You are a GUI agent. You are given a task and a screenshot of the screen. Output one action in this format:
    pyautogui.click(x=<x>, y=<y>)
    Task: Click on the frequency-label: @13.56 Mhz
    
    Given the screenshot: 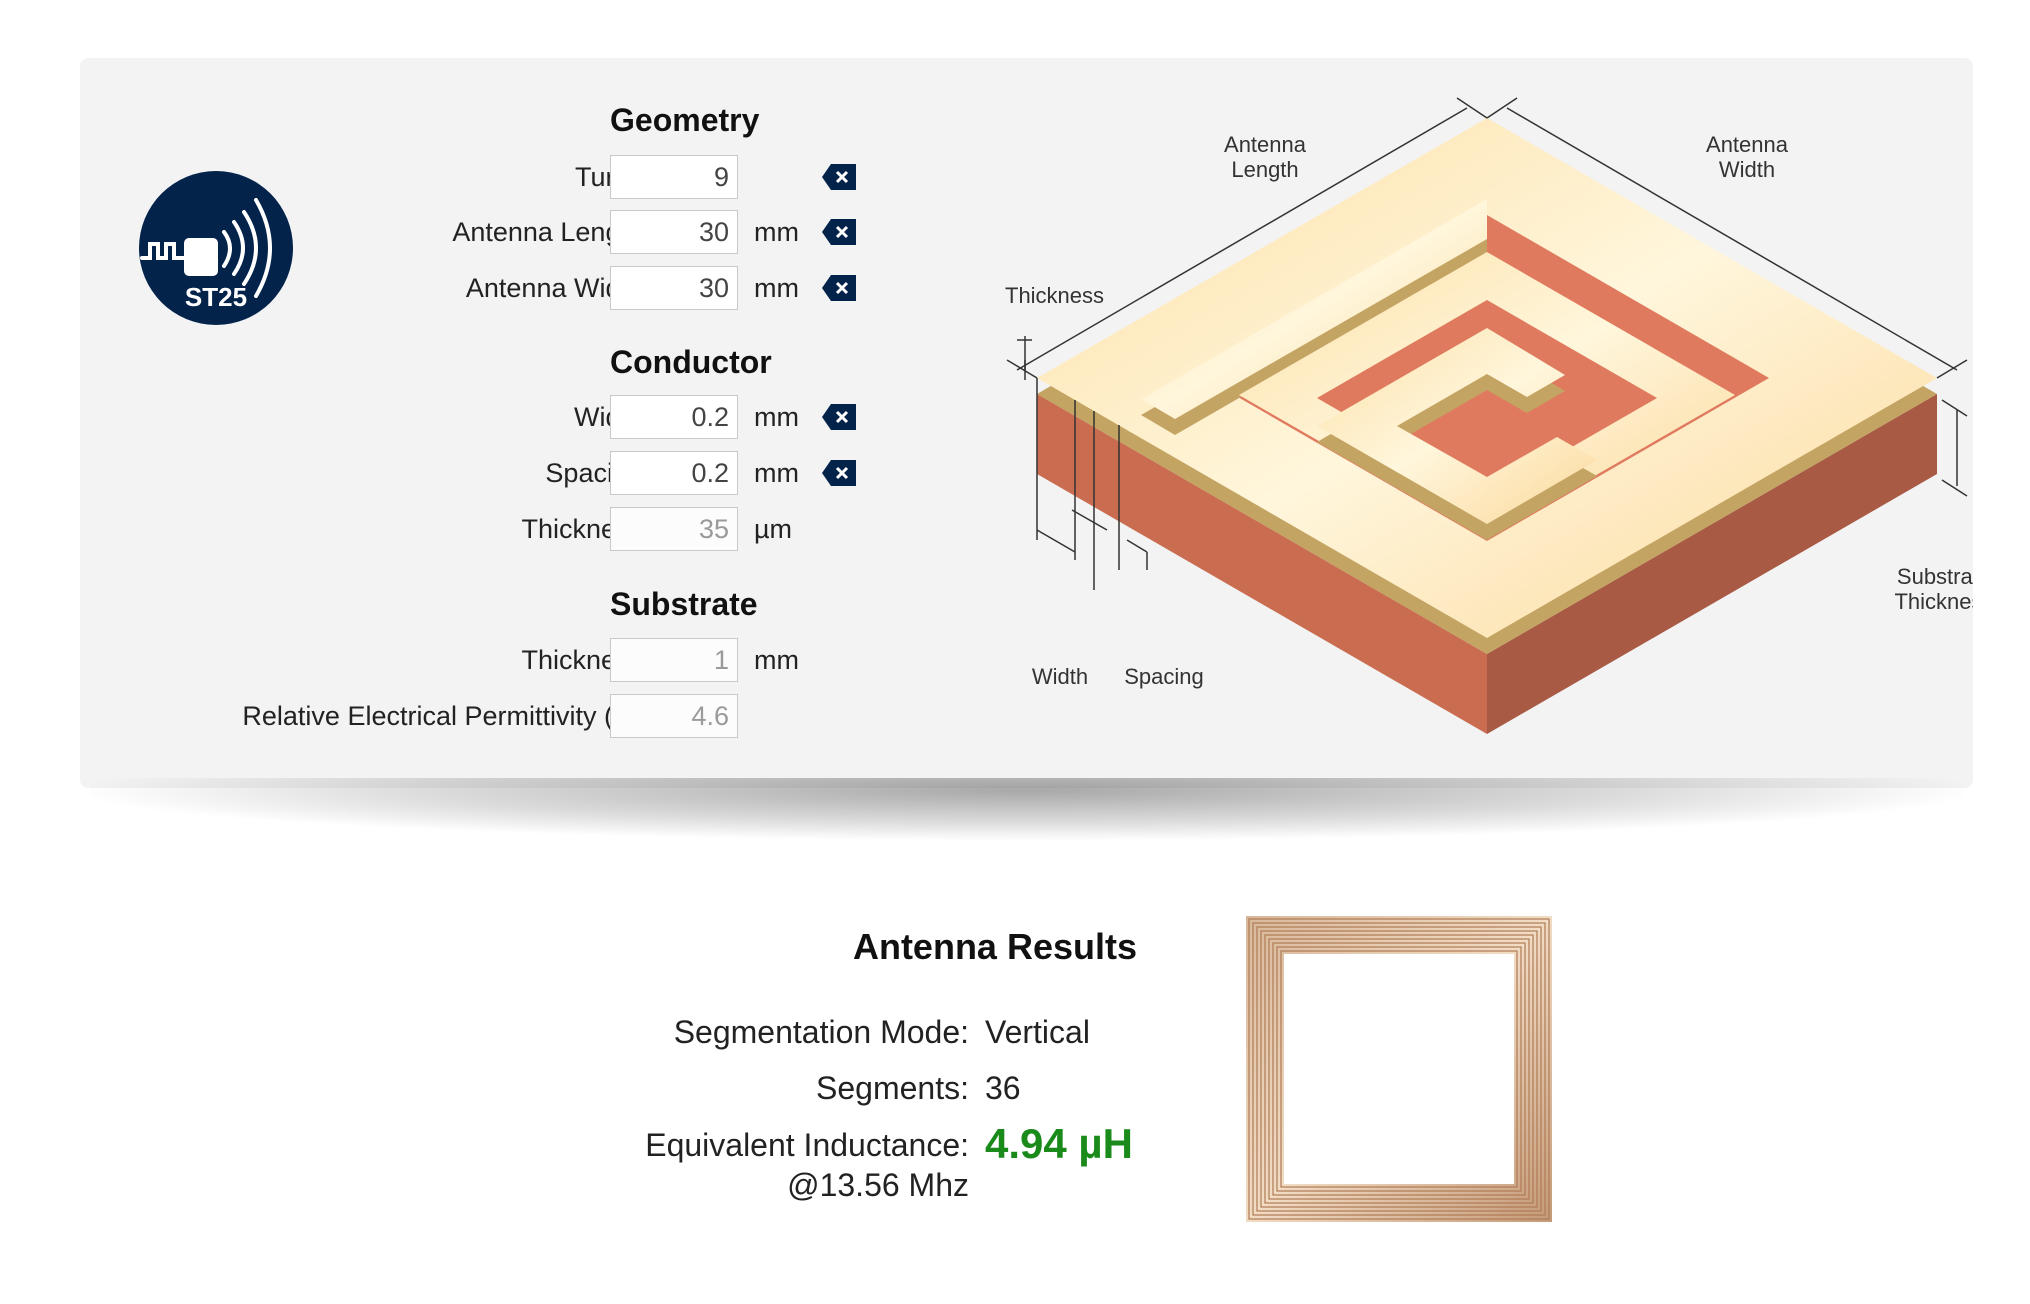 What is the action you would take?
    pyautogui.click(x=878, y=1185)
    